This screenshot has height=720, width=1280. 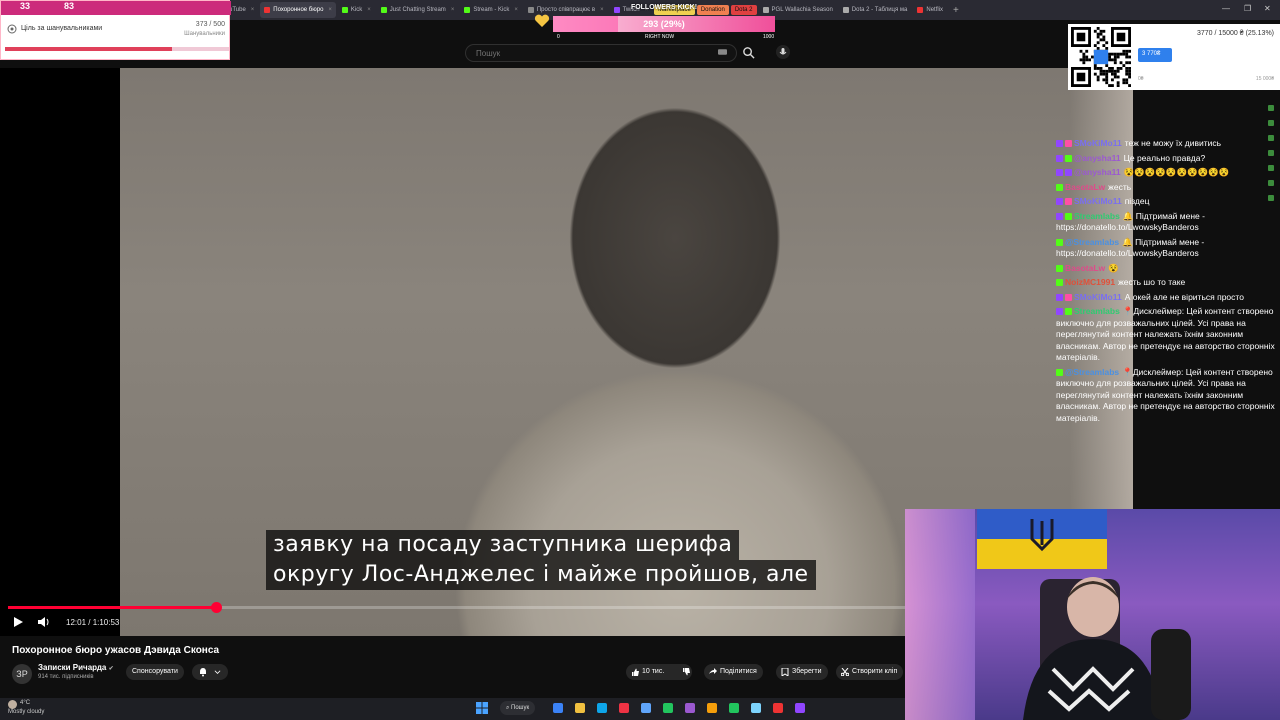 I want to click on play-icon, so click(x=18, y=622).